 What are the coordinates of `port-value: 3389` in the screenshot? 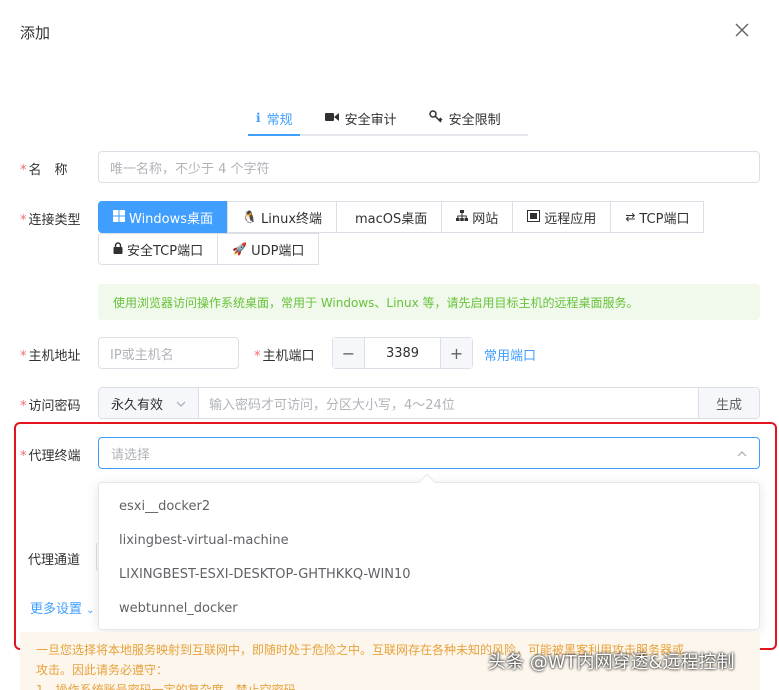 It's located at (402, 353).